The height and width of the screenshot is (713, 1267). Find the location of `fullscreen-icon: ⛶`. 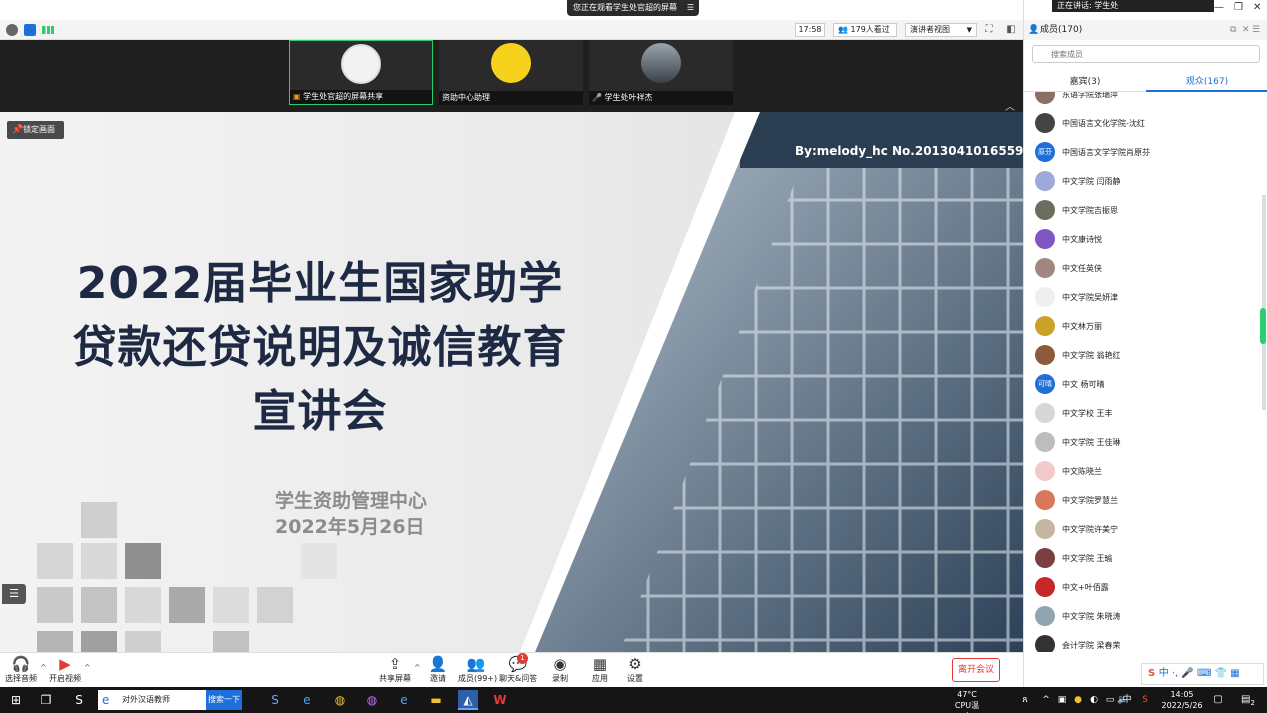

fullscreen-icon: ⛶ is located at coordinates (989, 30).